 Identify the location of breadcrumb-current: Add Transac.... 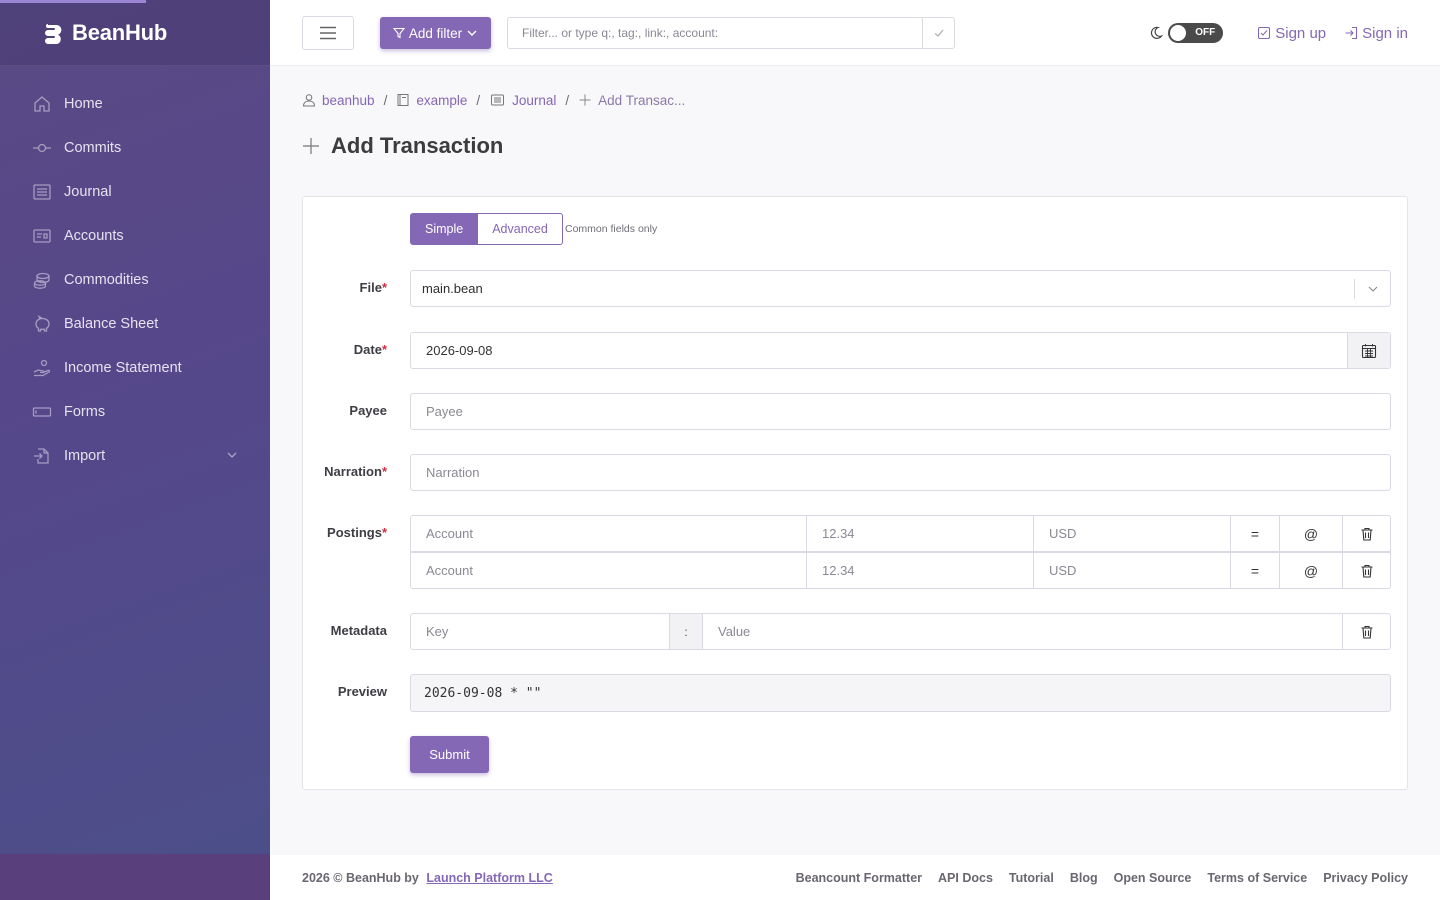
(631, 100).